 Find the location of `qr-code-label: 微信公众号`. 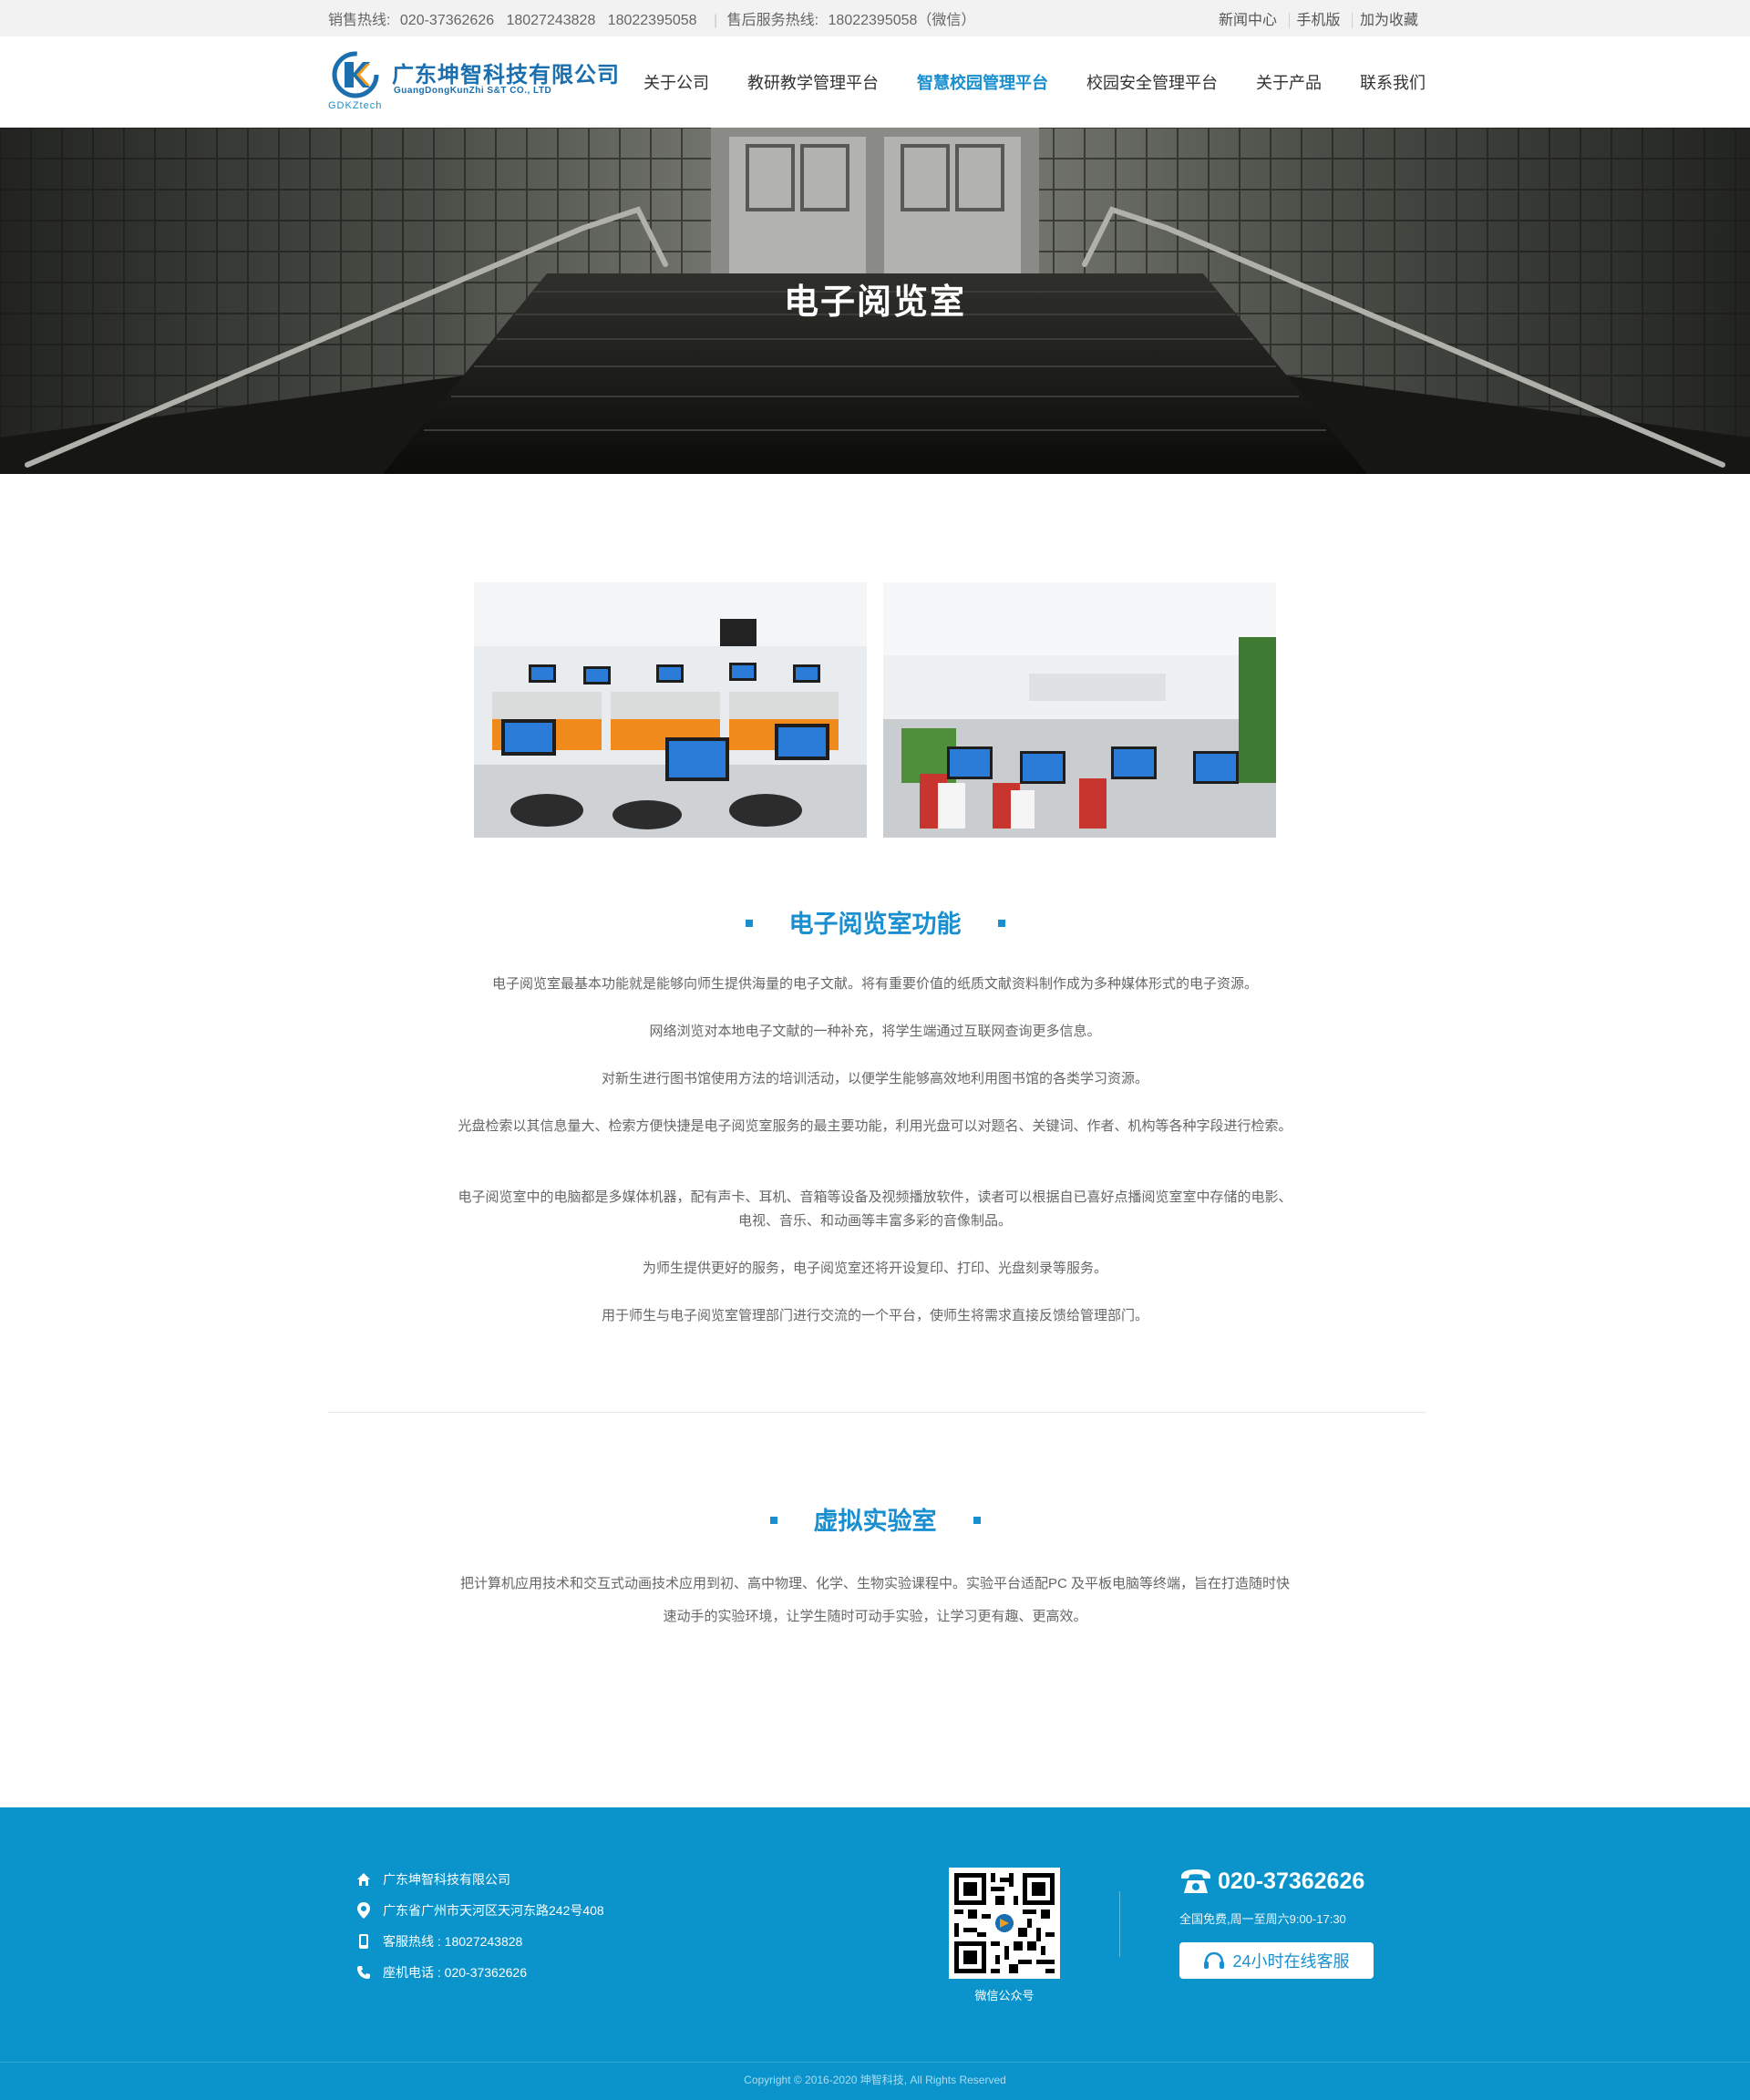

qr-code-label: 微信公众号 is located at coordinates (1005, 1996).